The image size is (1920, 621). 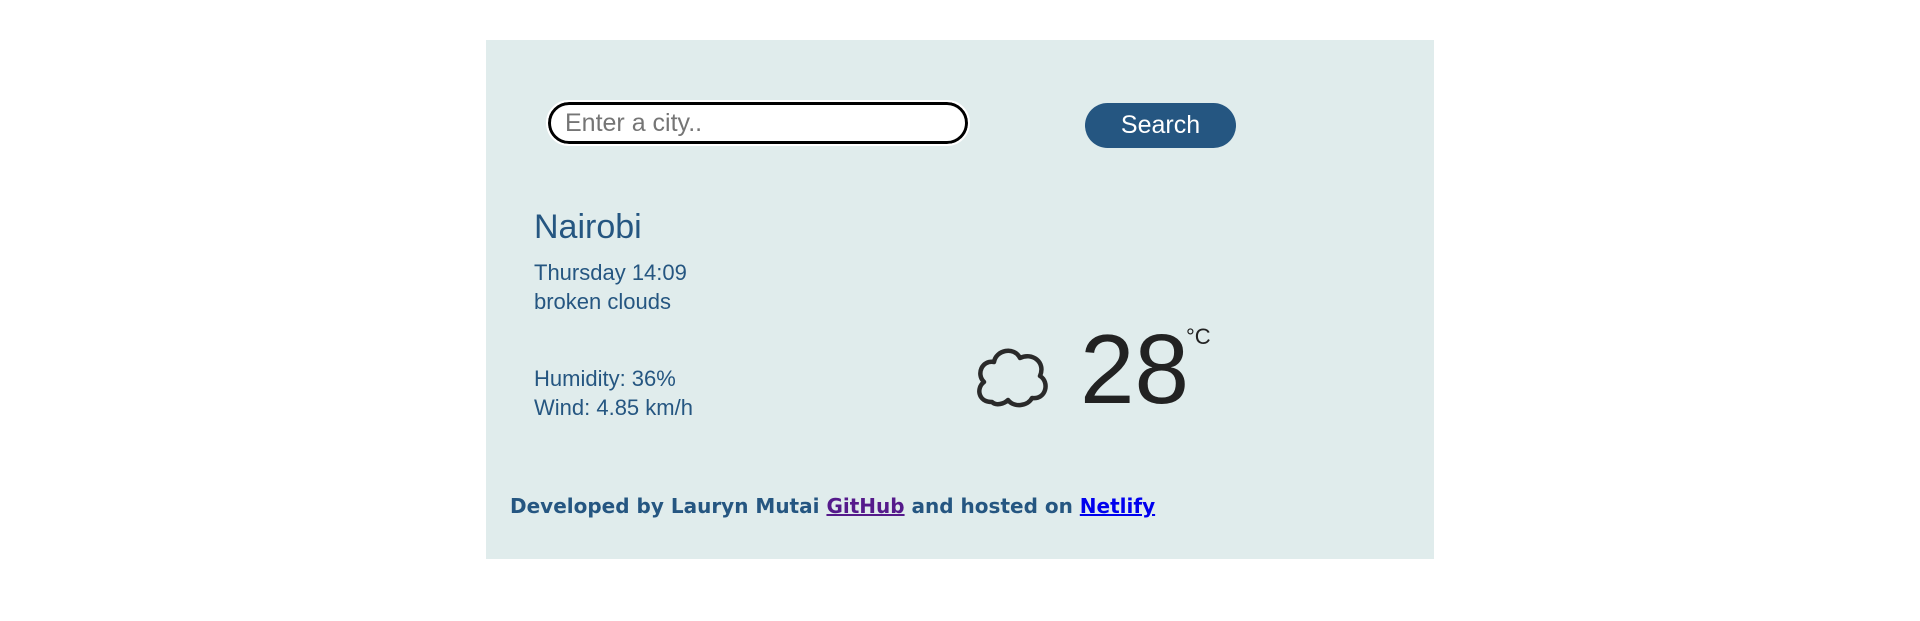 I want to click on date-time: Thursday 14:09, so click(x=610, y=272).